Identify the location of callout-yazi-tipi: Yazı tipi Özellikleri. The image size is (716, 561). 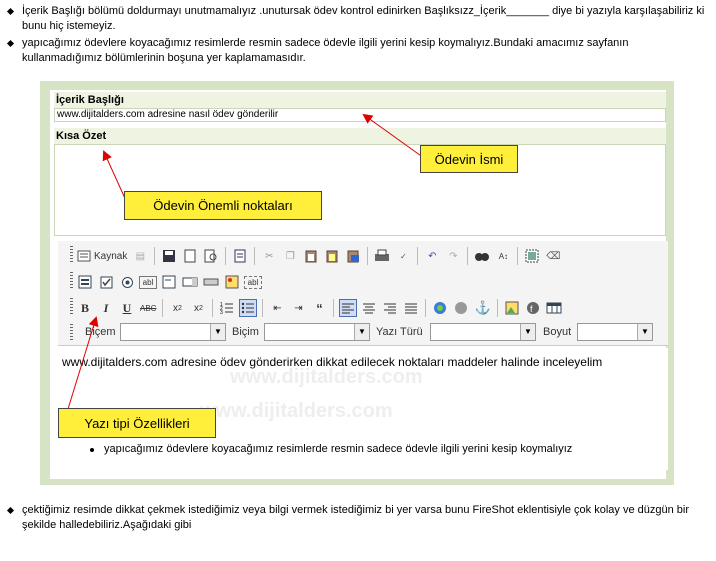
(137, 423).